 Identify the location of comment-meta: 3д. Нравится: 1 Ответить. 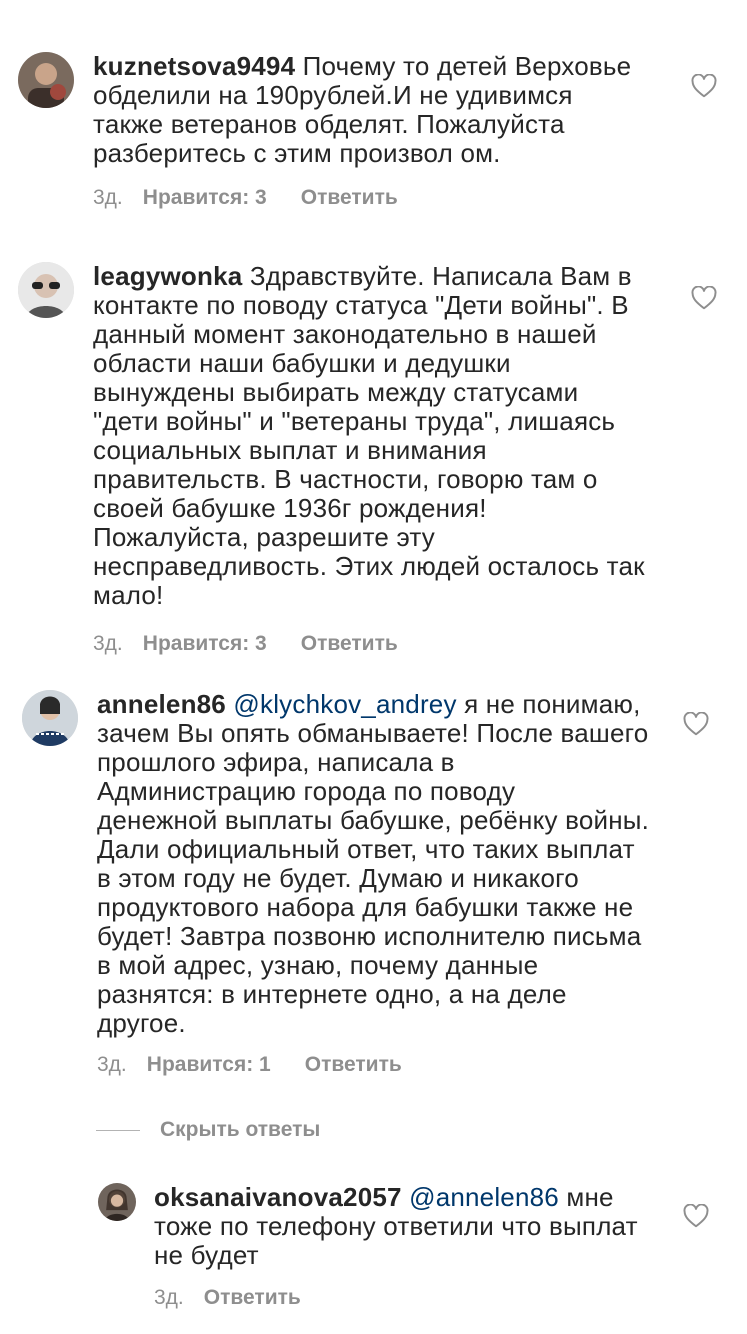
(249, 1065).